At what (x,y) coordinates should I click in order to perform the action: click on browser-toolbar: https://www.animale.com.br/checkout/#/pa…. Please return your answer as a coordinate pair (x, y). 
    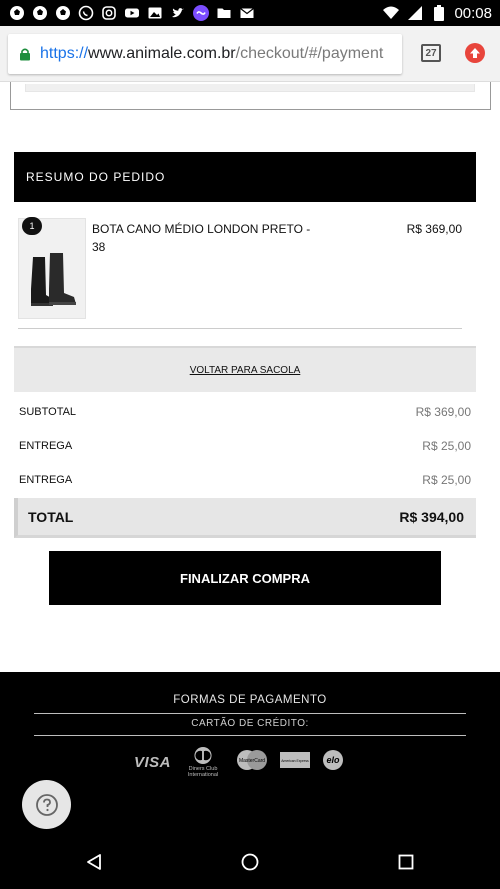
    Looking at the image, I should click on (250, 54).